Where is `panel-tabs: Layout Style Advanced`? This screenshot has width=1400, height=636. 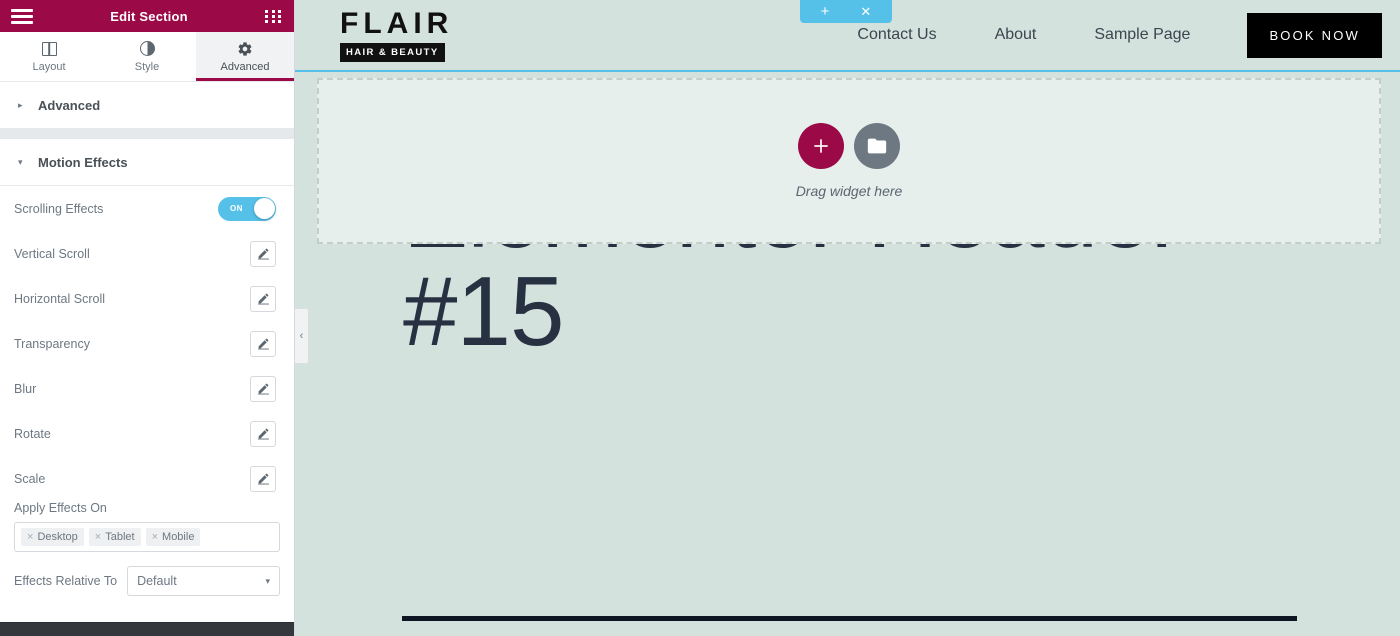 panel-tabs: Layout Style Advanced is located at coordinates (147, 57).